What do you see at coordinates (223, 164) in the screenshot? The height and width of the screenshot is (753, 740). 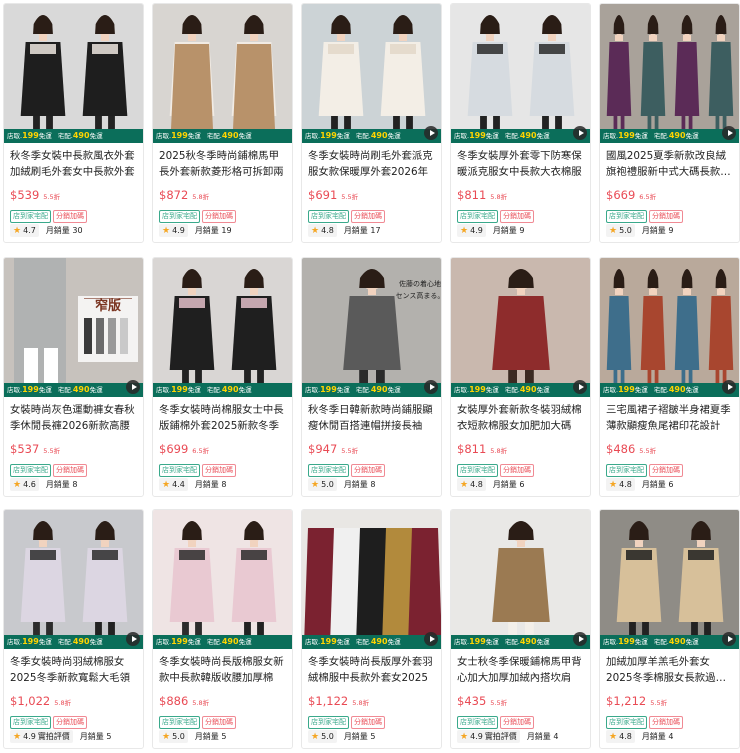 I see `product-title: 2025秋冬季時尚鋪棉馬甲長外套新款菱形格可拆卸兩` at bounding box center [223, 164].